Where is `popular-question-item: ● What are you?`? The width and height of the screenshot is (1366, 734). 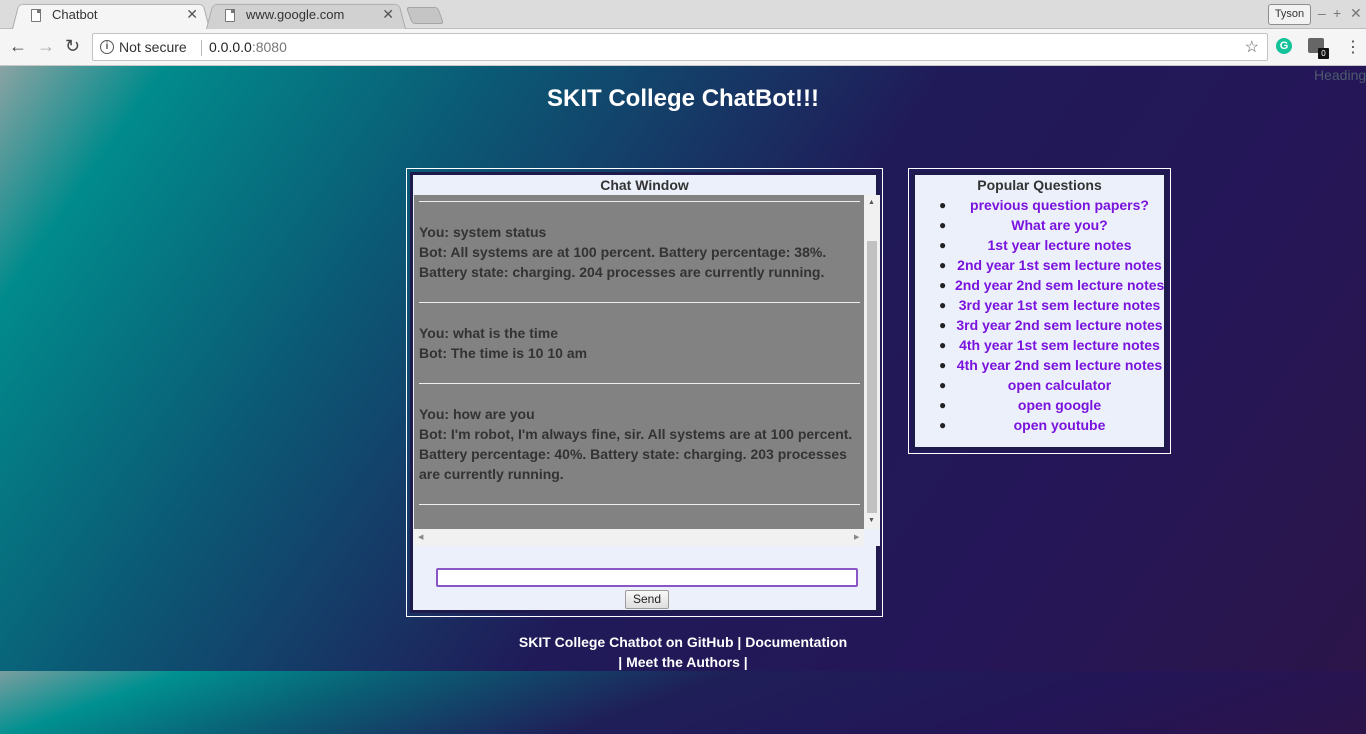 popular-question-item: ● What are you? is located at coordinates (1039, 225).